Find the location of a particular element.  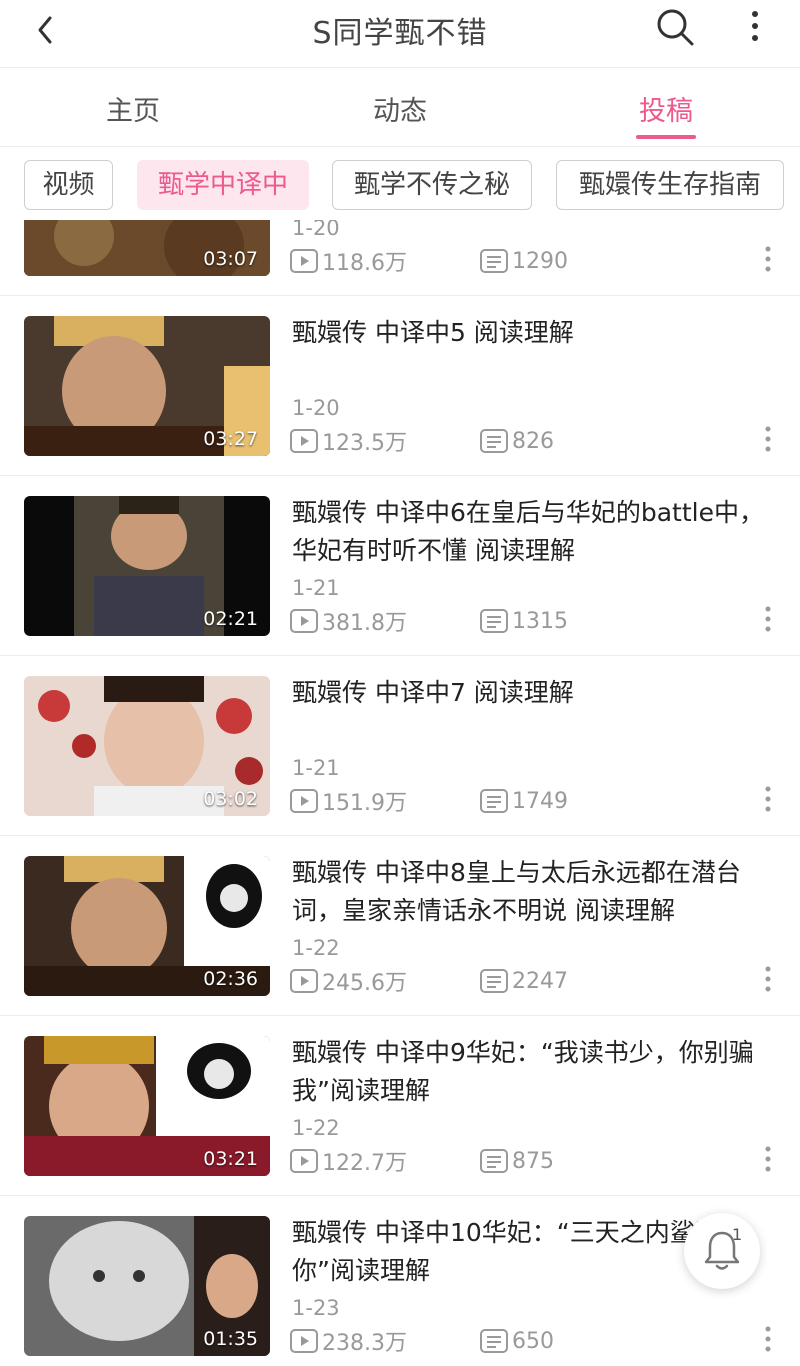

comment-count: 1315 is located at coordinates (524, 621).